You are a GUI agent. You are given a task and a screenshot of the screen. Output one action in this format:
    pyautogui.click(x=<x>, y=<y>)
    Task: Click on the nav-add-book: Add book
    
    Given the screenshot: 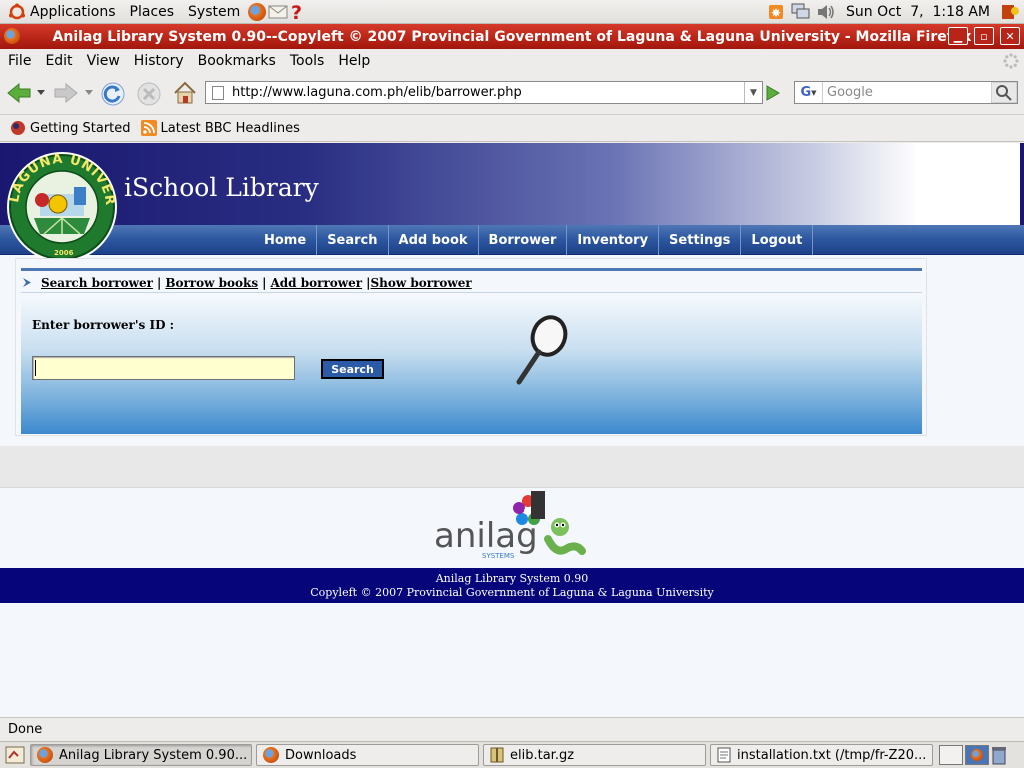 What is the action you would take?
    pyautogui.click(x=434, y=240)
    